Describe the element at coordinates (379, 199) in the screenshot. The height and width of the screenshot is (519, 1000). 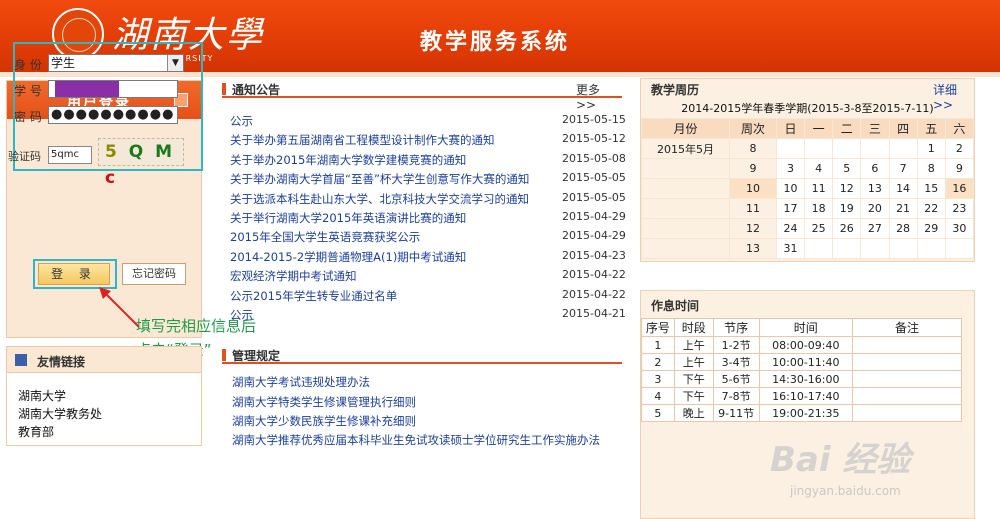
I see `notice-link: 关于选派本科生赴山东大学、北京科技大学交流学习的通知` at that location.